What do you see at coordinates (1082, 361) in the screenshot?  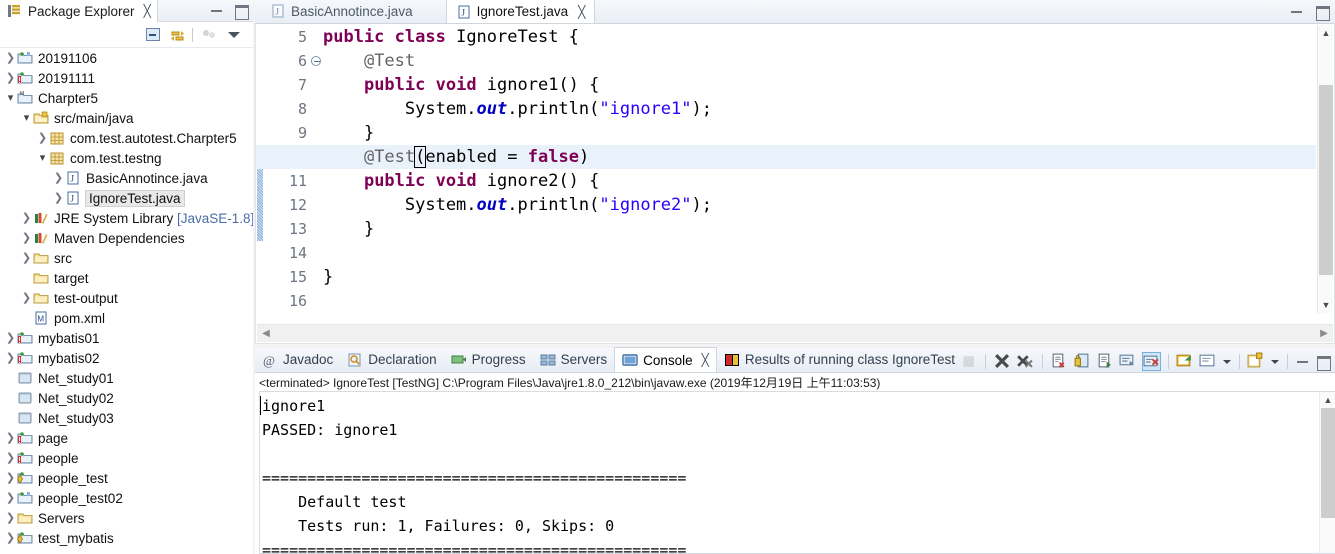 I see `scroll-lock-icon` at bounding box center [1082, 361].